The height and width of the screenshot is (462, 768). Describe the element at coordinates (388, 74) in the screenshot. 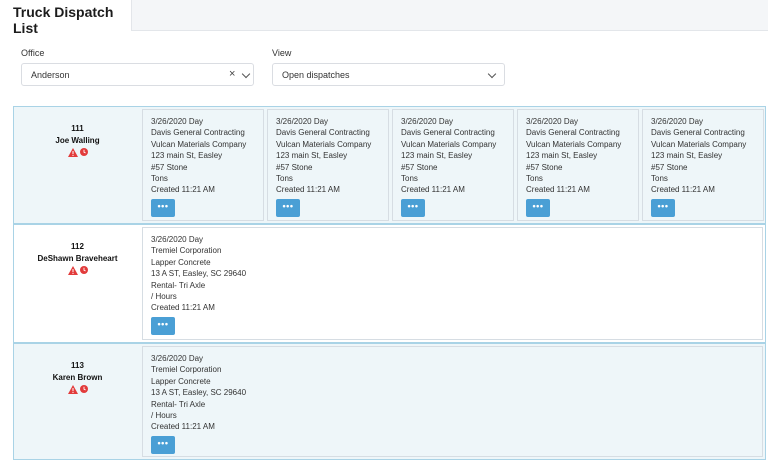

I see `view-select: Open dispatches` at that location.